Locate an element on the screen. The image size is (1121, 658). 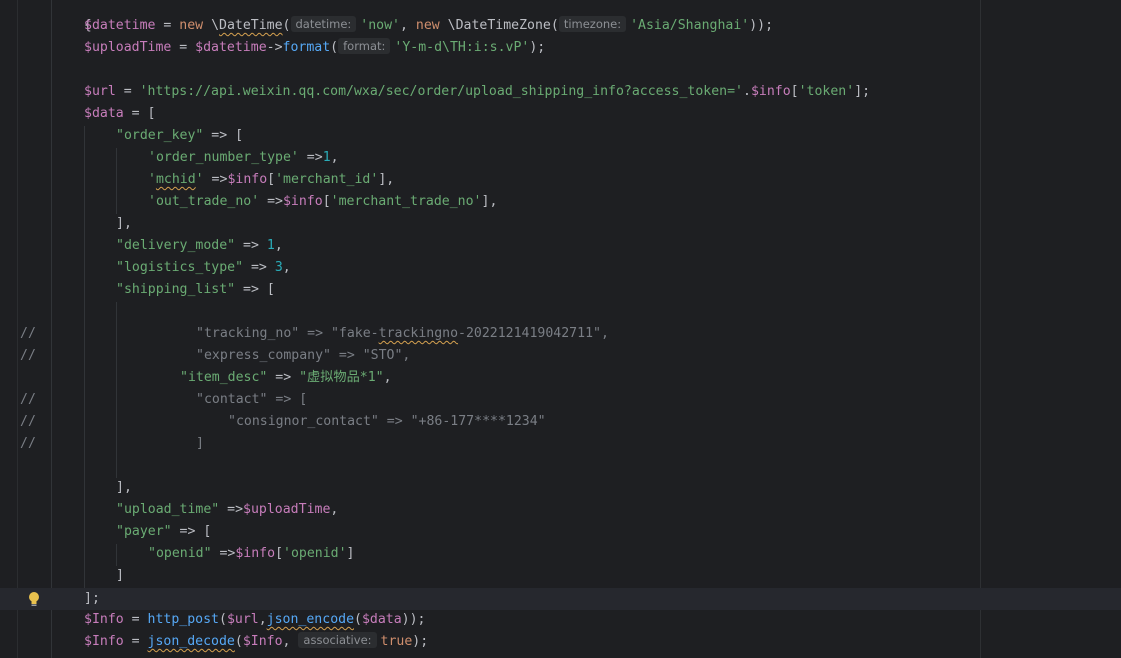
string-literal: "payer" is located at coordinates (144, 531).